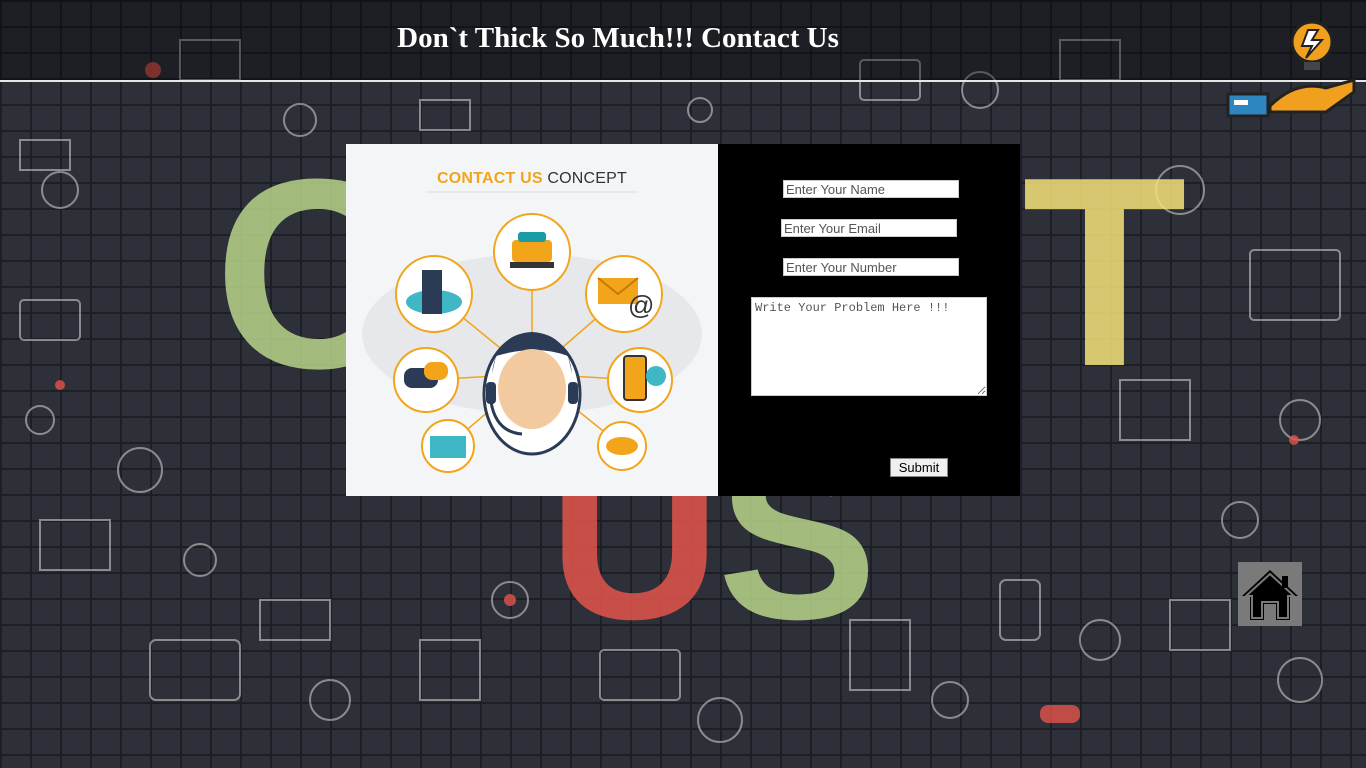 This screenshot has width=1366, height=768. What do you see at coordinates (869, 346) in the screenshot?
I see `problem-textarea` at bounding box center [869, 346].